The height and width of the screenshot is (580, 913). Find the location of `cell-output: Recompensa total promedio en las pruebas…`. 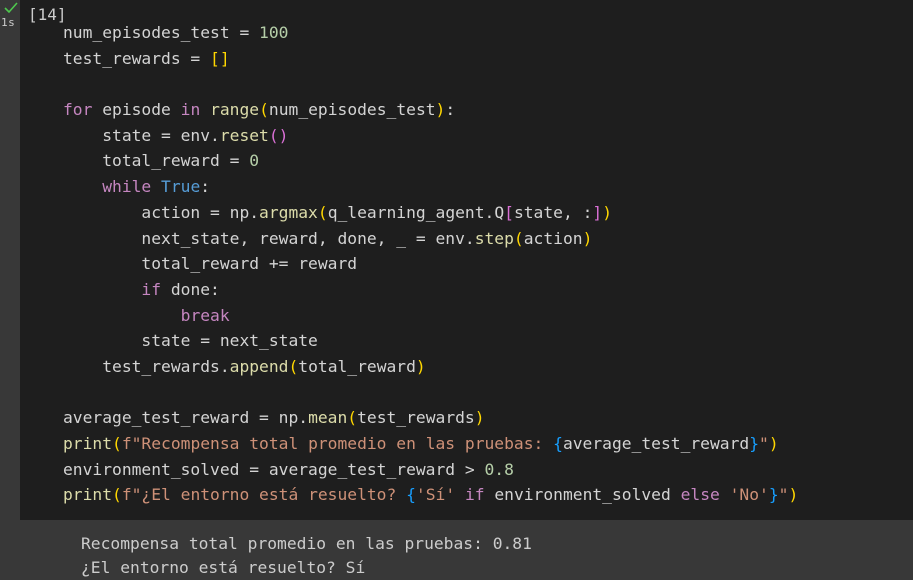

cell-output: Recompensa total promedio en las pruebas… is located at coordinates (306, 556).